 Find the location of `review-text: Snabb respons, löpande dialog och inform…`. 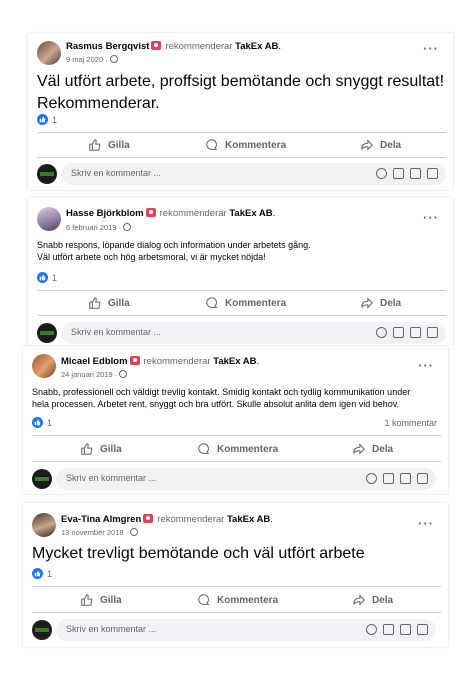

review-text: Snabb respons, löpande dialog och inform… is located at coordinates (174, 251).